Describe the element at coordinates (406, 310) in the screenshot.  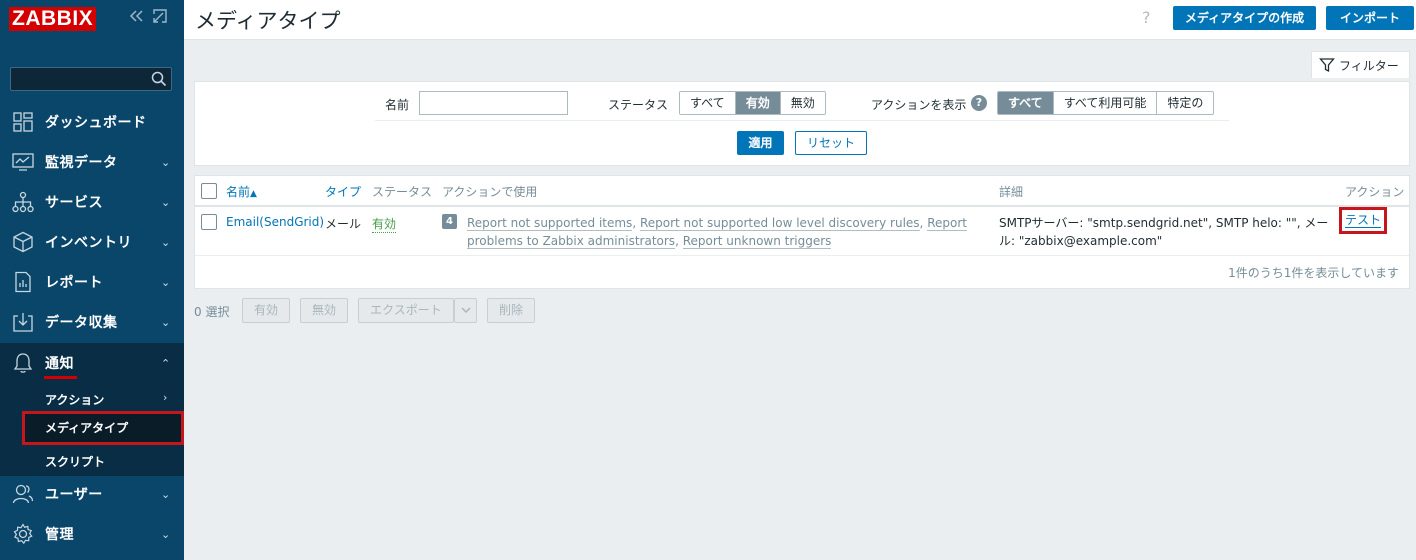
I see `bulk-export-button: エクスポート` at that location.